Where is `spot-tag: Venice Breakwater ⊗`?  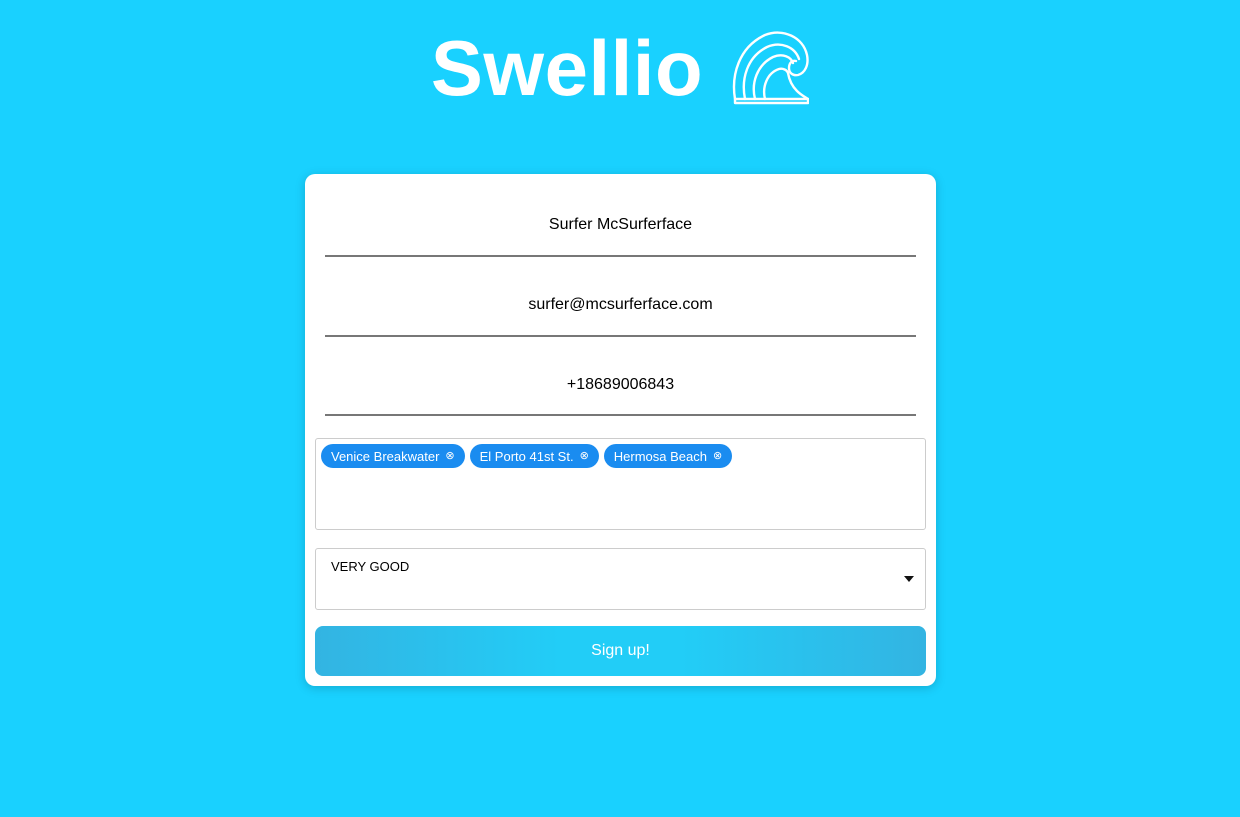
spot-tag: Venice Breakwater ⊗ is located at coordinates (393, 456).